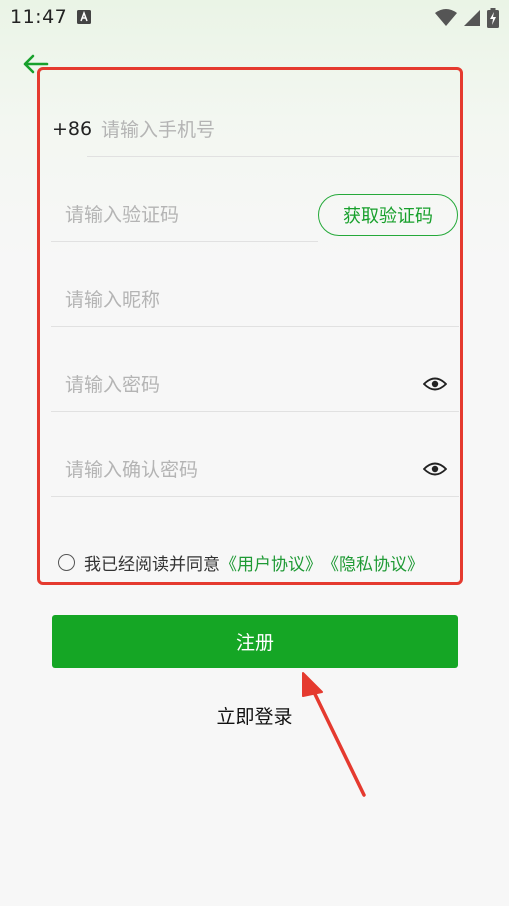  I want to click on wifi-icon, so click(446, 17).